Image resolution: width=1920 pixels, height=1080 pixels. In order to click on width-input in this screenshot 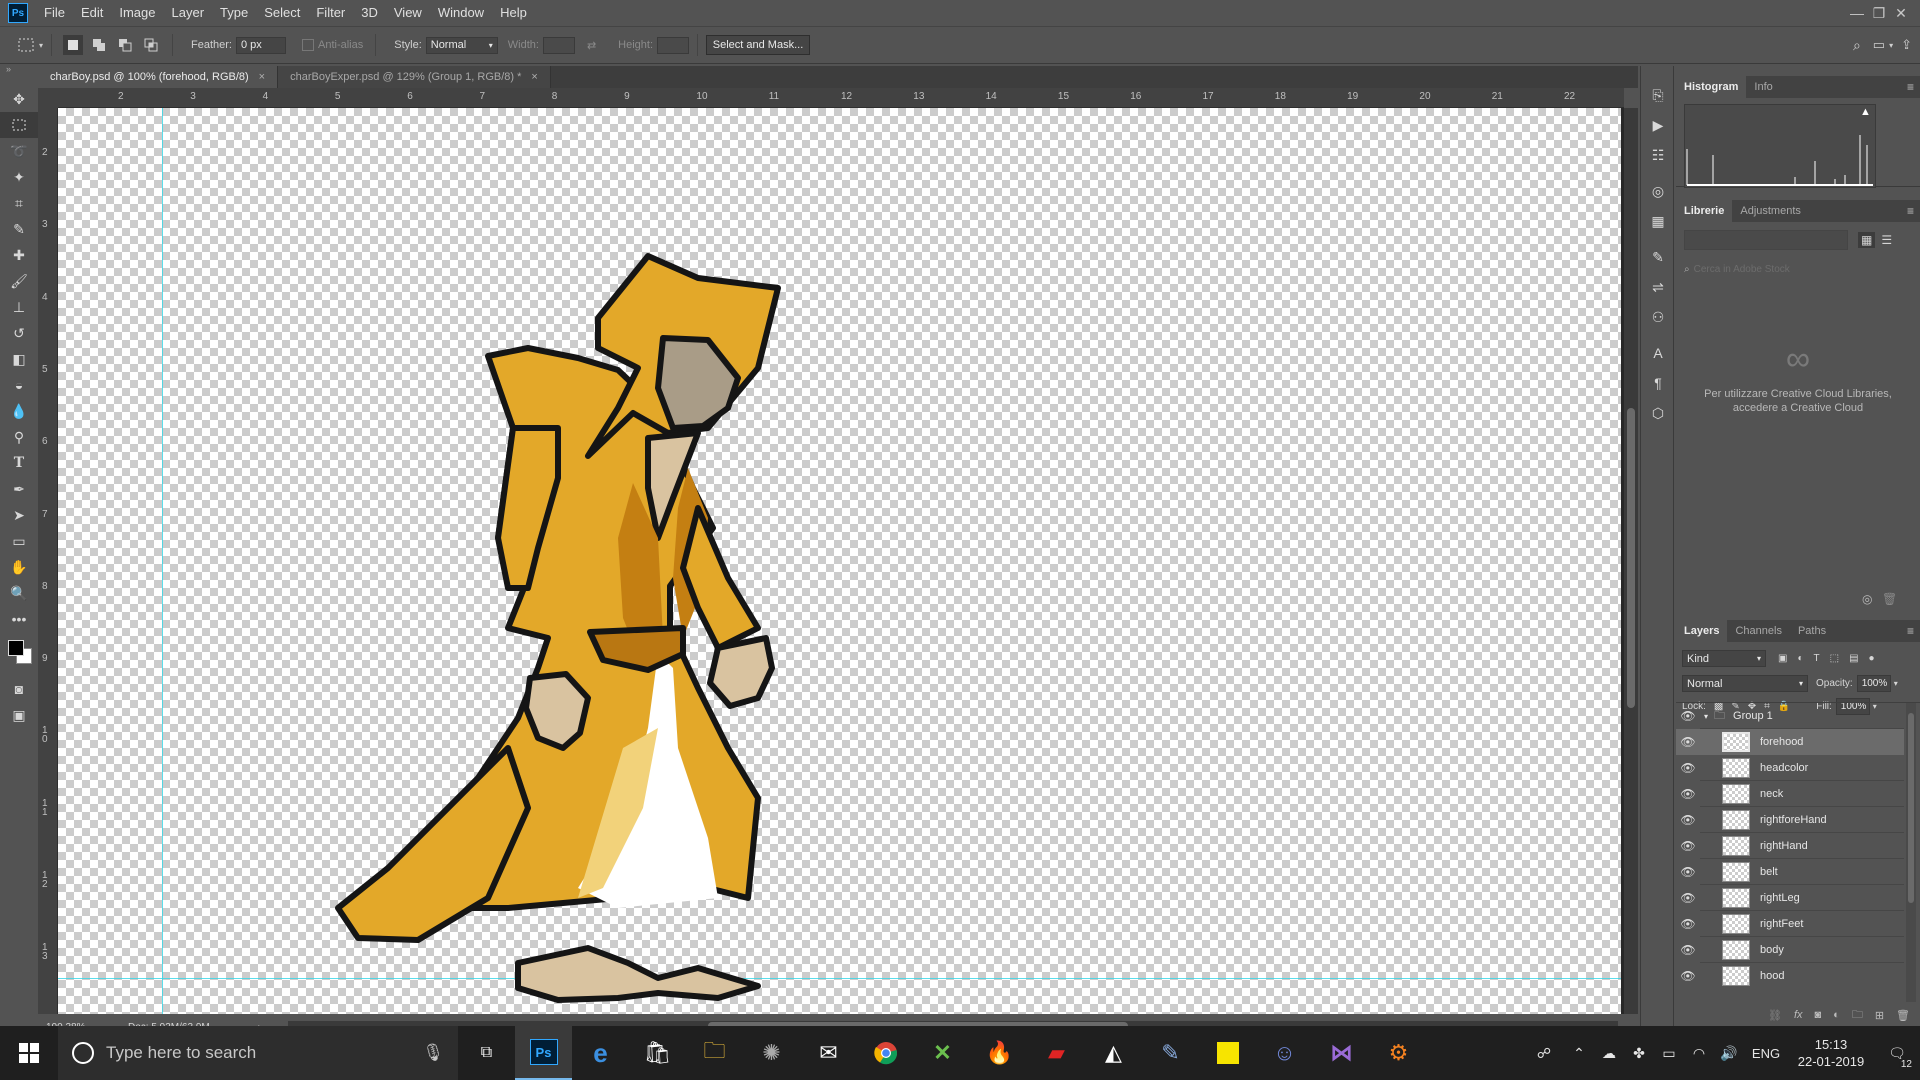, I will do `click(558, 45)`.